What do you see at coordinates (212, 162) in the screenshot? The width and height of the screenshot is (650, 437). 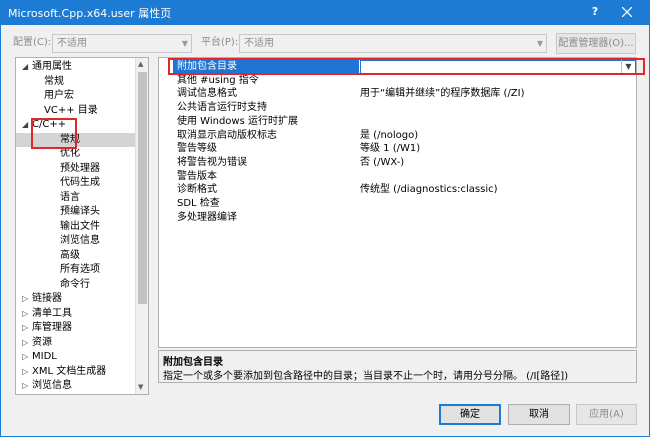 I see `property-name: 将警告视为错误` at bounding box center [212, 162].